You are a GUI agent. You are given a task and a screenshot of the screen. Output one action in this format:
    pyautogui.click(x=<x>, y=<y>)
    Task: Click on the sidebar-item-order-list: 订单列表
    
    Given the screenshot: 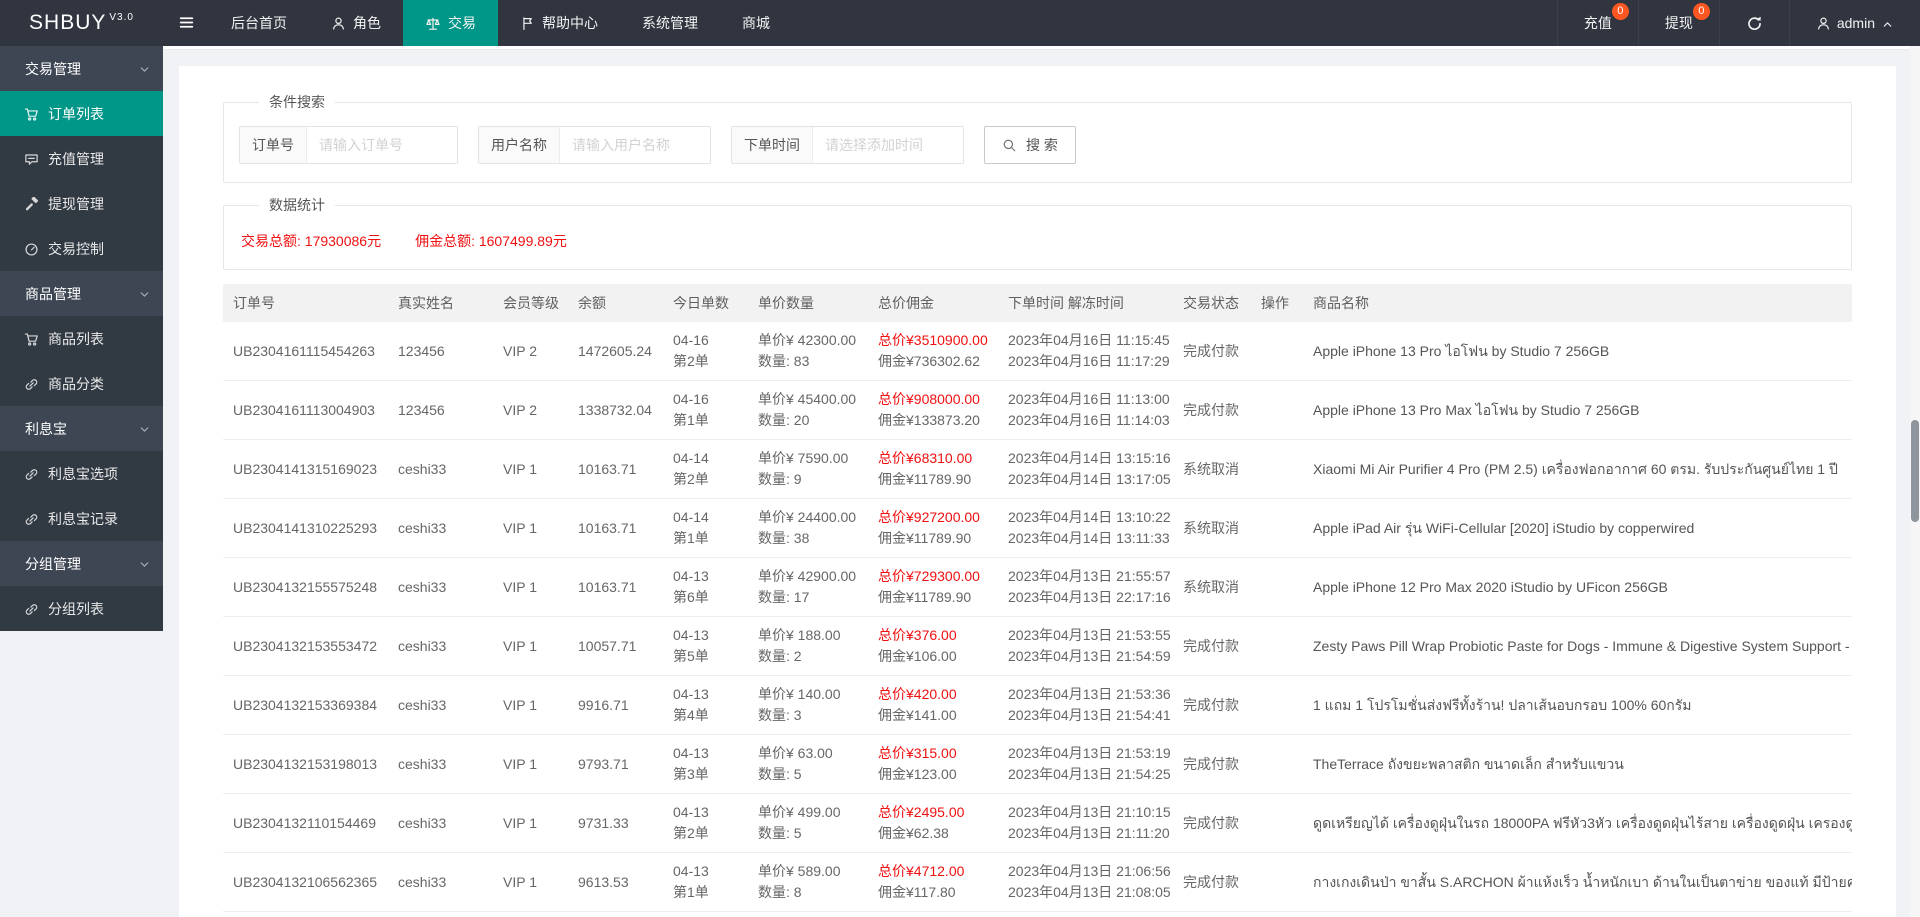 What is the action you would take?
    pyautogui.click(x=81, y=113)
    